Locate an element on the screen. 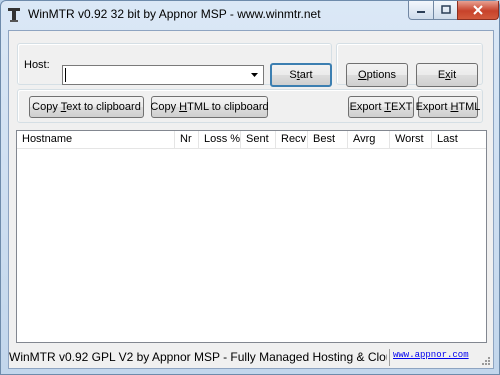  copy-html-button: Copy HTML to clipboard is located at coordinates (209, 107).